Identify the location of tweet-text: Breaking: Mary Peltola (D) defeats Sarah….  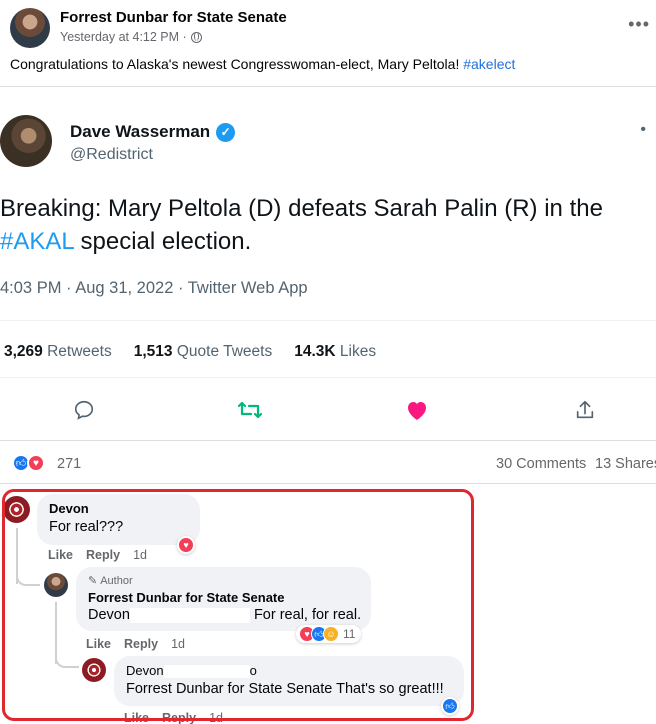
(325, 225).